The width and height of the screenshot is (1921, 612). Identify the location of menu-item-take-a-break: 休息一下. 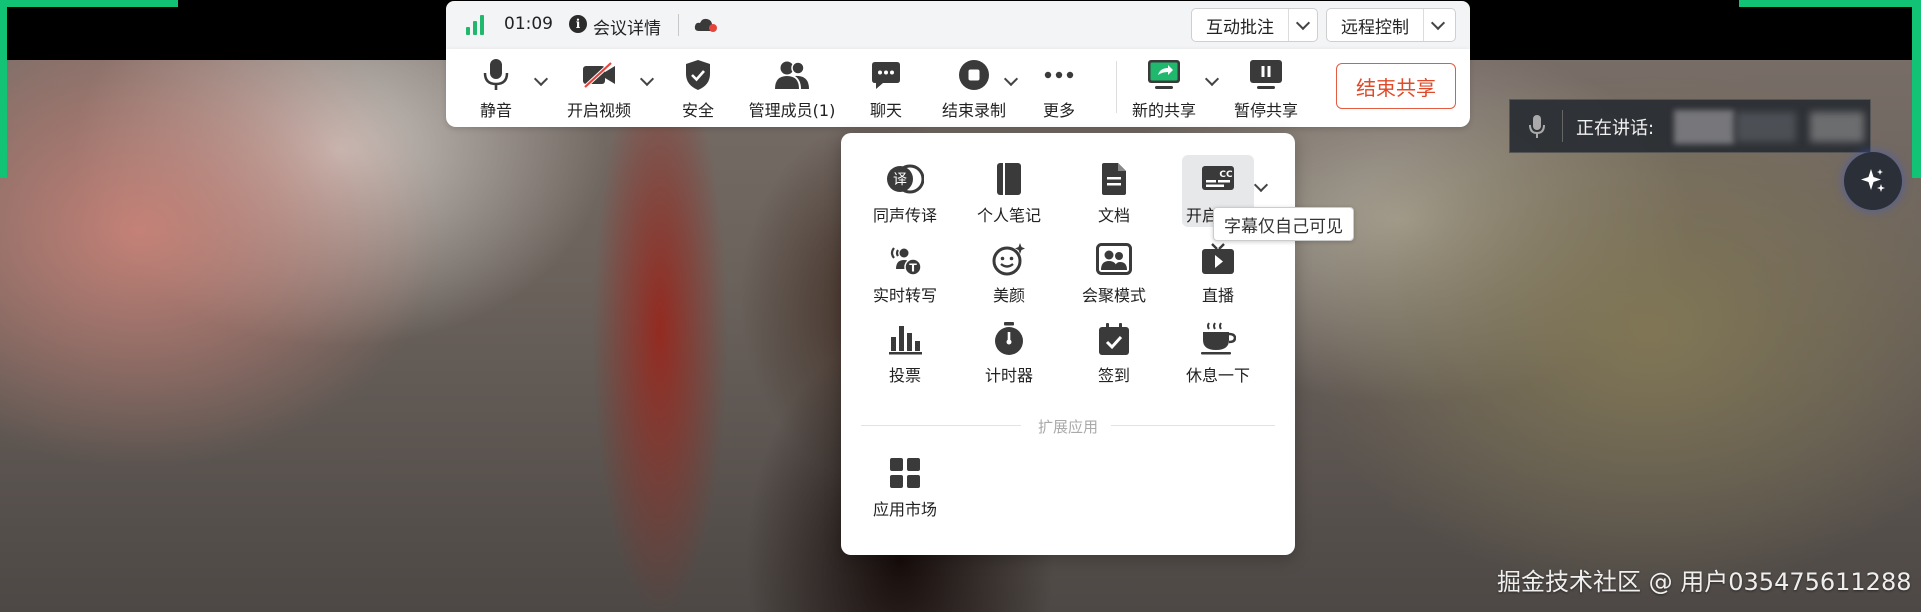
(1218, 352).